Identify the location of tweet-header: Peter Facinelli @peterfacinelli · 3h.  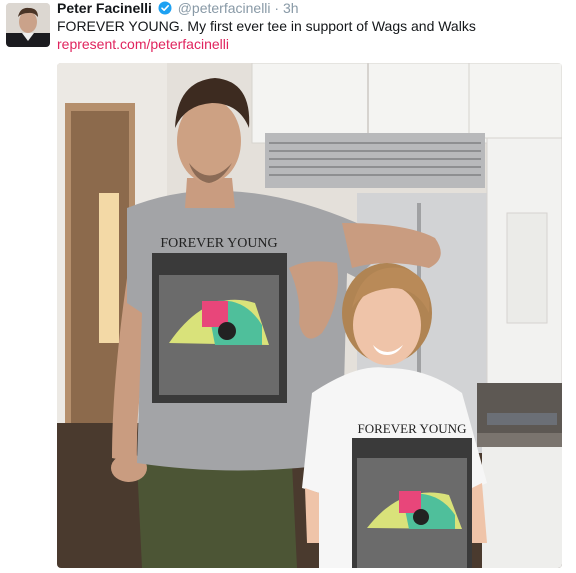
(312, 9).